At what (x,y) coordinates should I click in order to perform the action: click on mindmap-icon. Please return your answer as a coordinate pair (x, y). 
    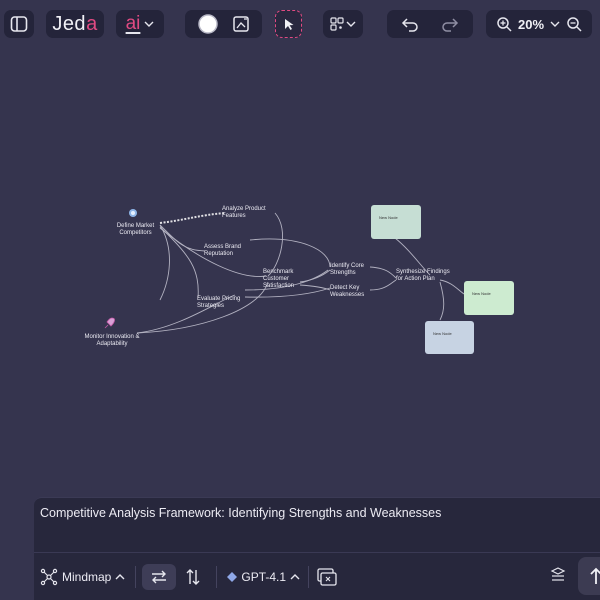
    Looking at the image, I should click on (49, 577).